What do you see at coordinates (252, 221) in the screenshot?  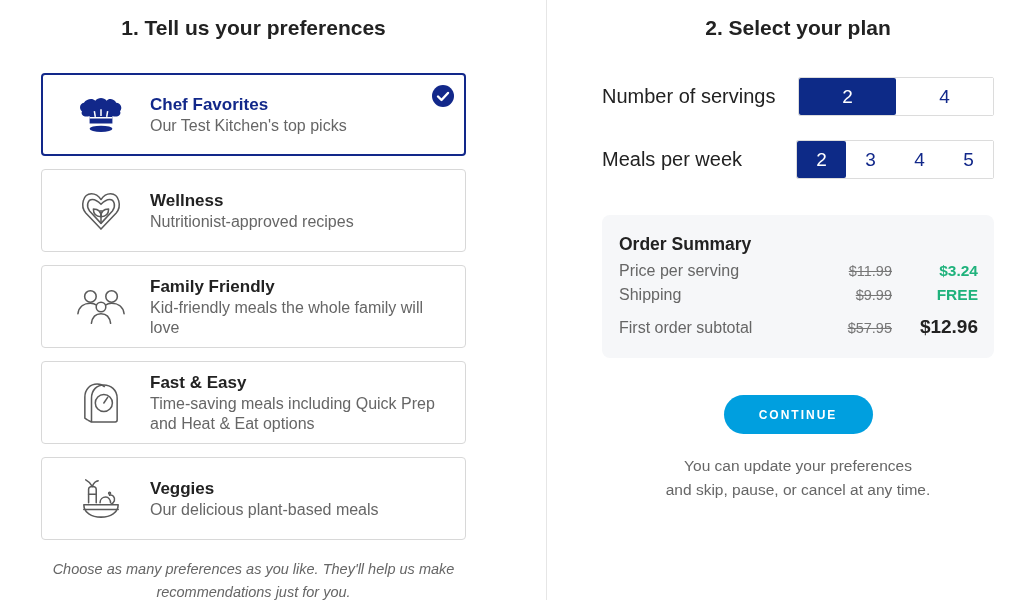 I see `preference-description: Nutritionist-approved recipes` at bounding box center [252, 221].